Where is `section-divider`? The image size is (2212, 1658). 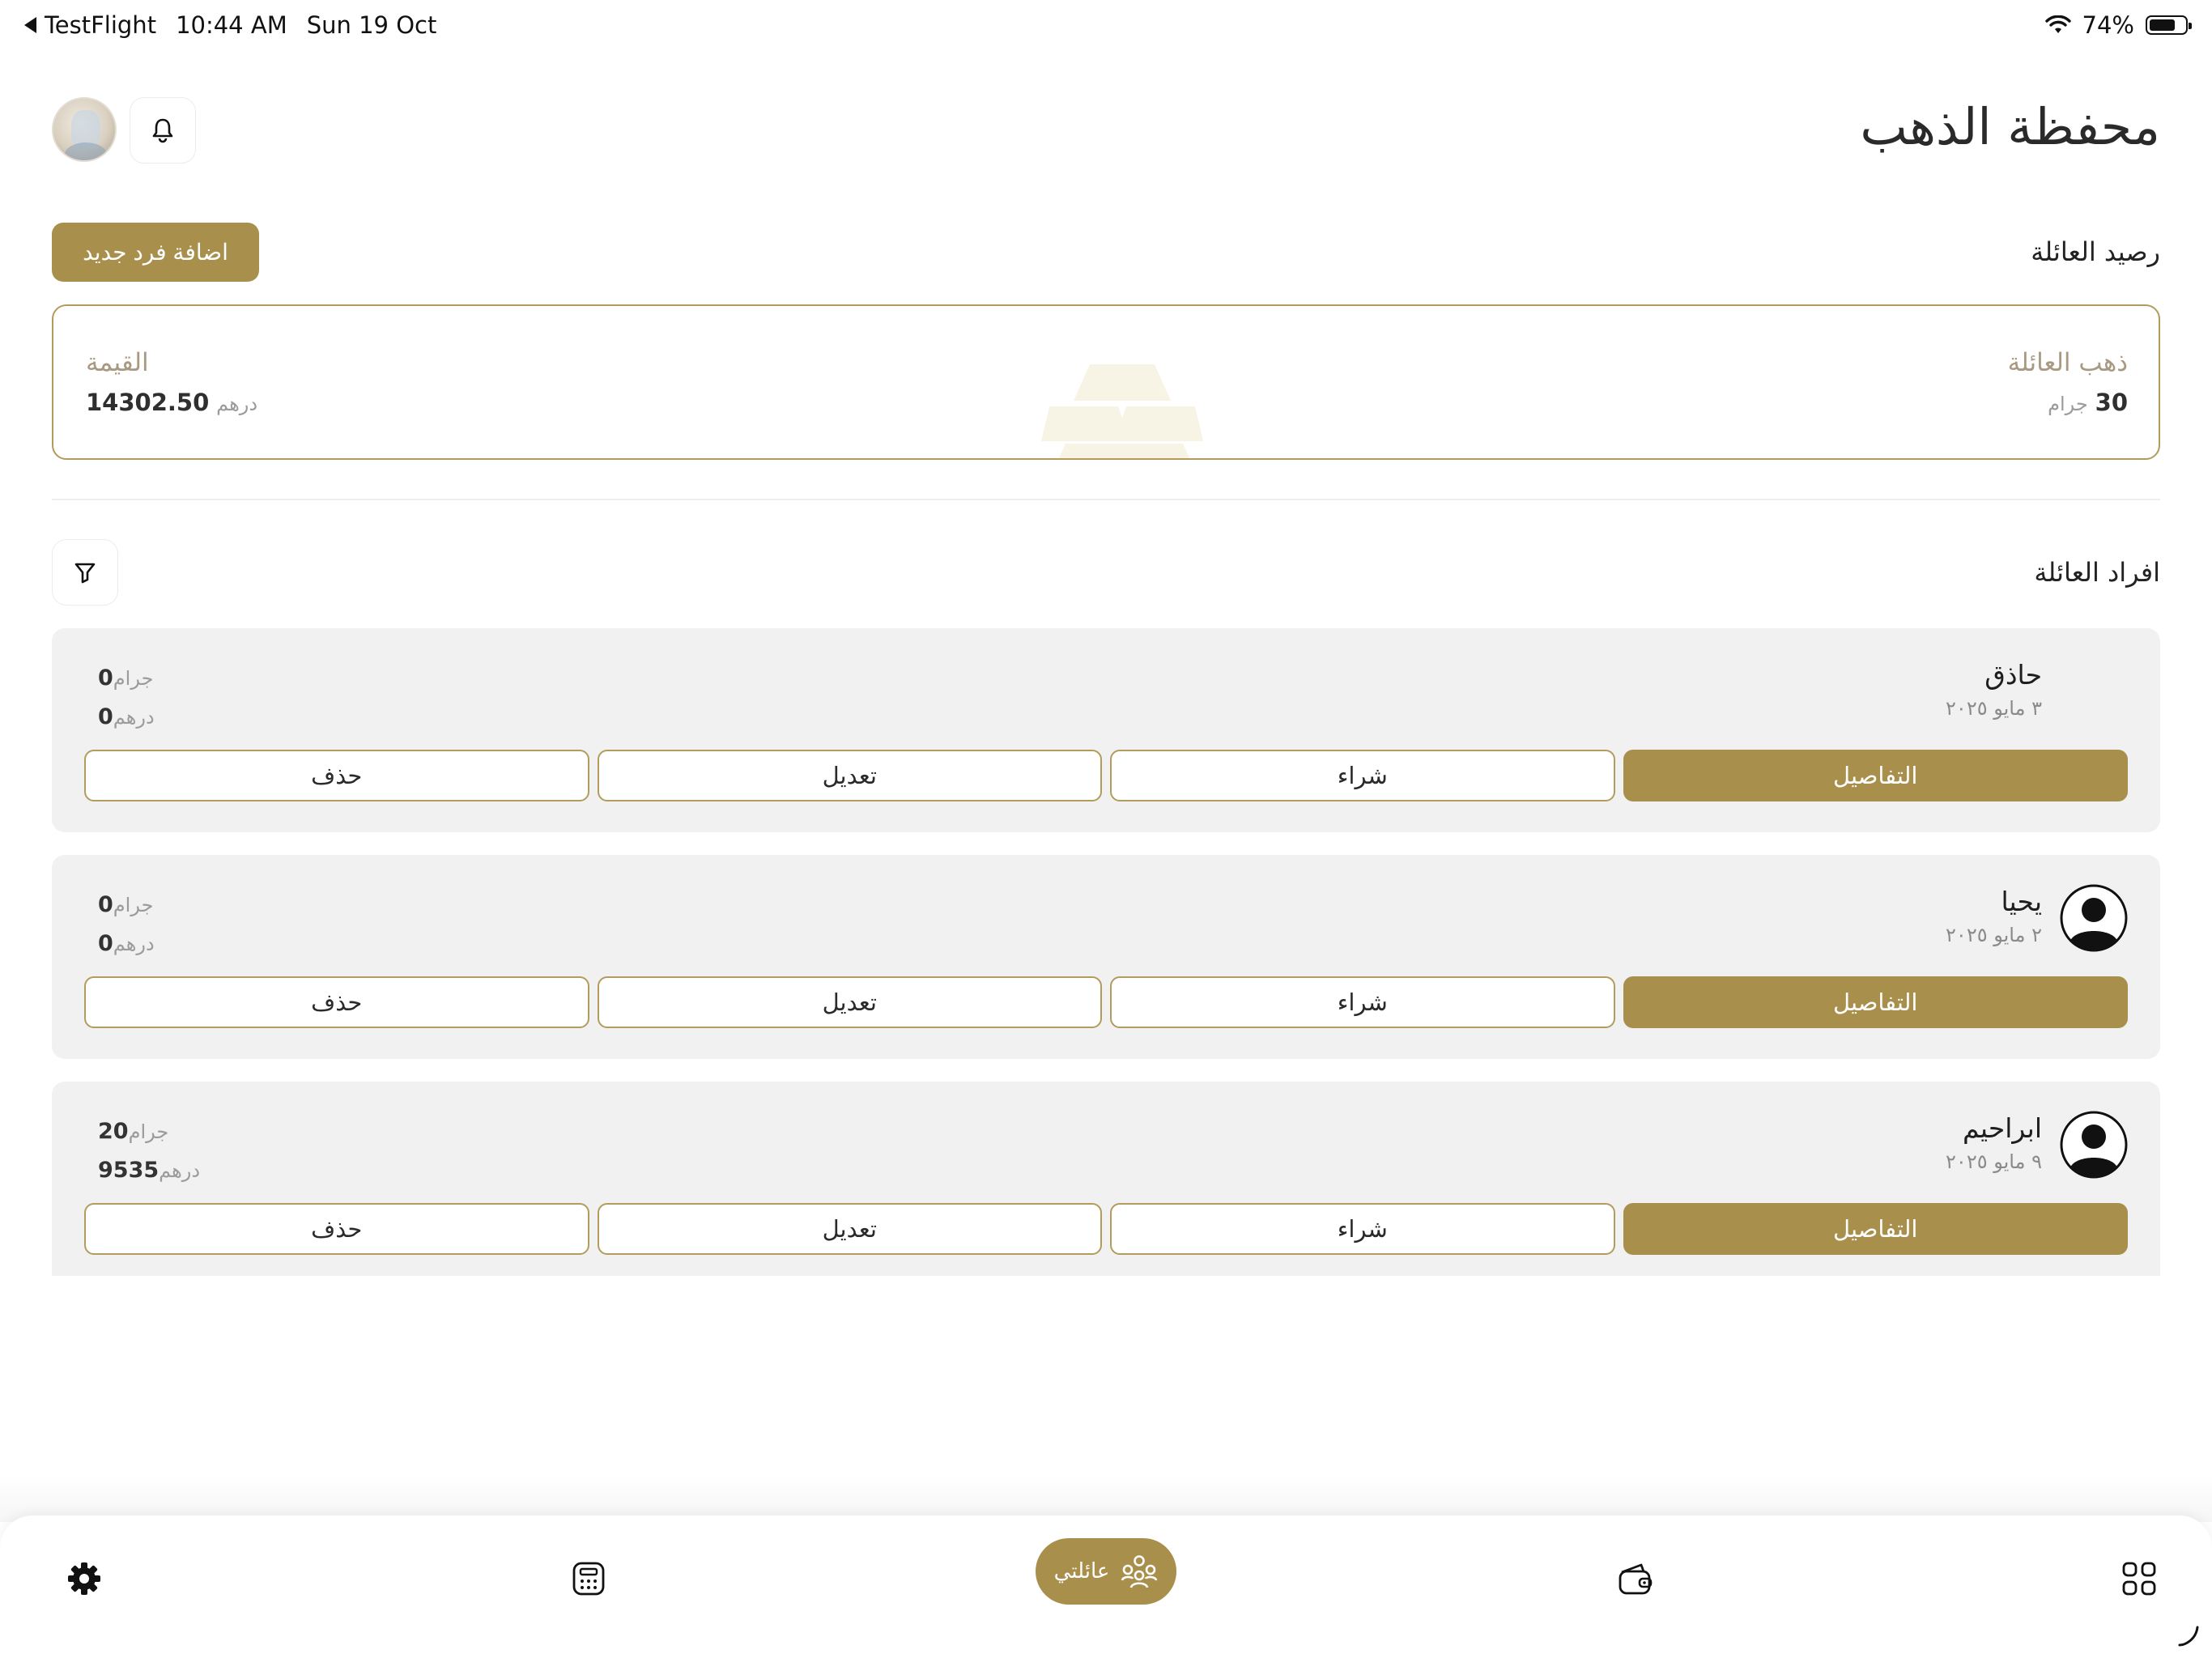 section-divider is located at coordinates (1106, 499).